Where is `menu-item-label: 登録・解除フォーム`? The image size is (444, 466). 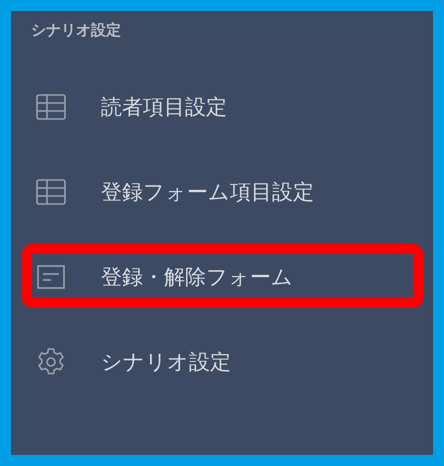 menu-item-label: 登録・解除フォーム is located at coordinates (197, 277).